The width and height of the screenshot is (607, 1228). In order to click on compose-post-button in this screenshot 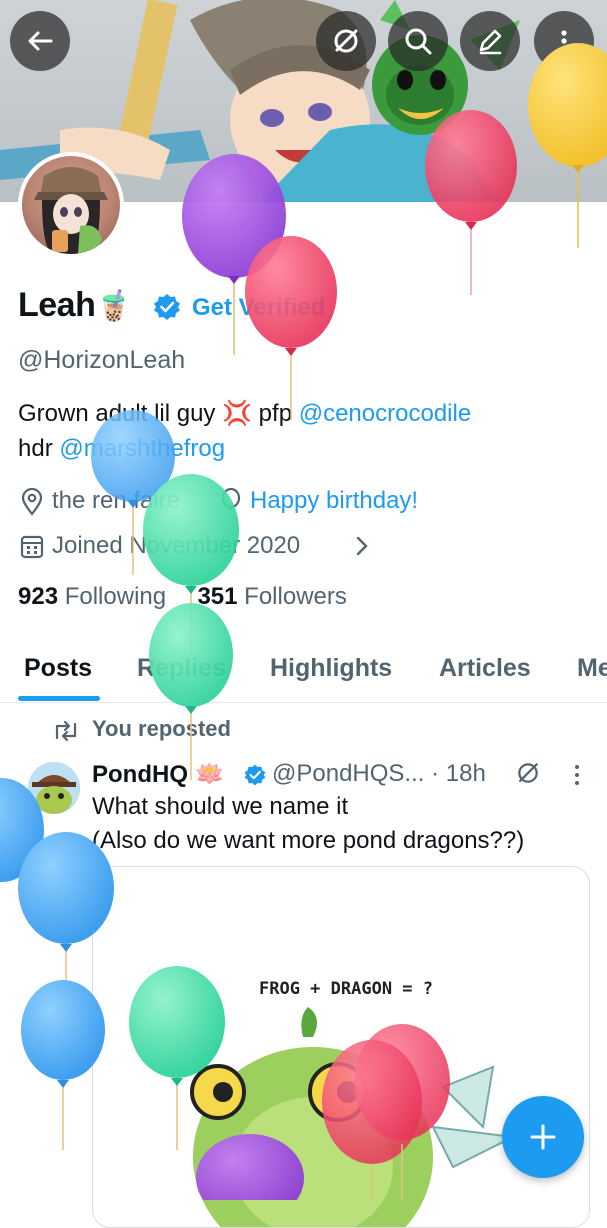, I will do `click(543, 1137)`.